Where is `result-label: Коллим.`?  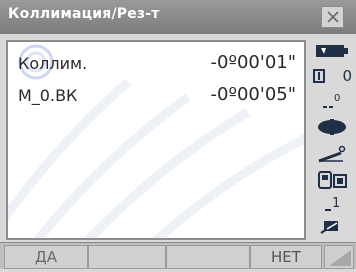
result-label: Коллим. is located at coordinates (53, 63).